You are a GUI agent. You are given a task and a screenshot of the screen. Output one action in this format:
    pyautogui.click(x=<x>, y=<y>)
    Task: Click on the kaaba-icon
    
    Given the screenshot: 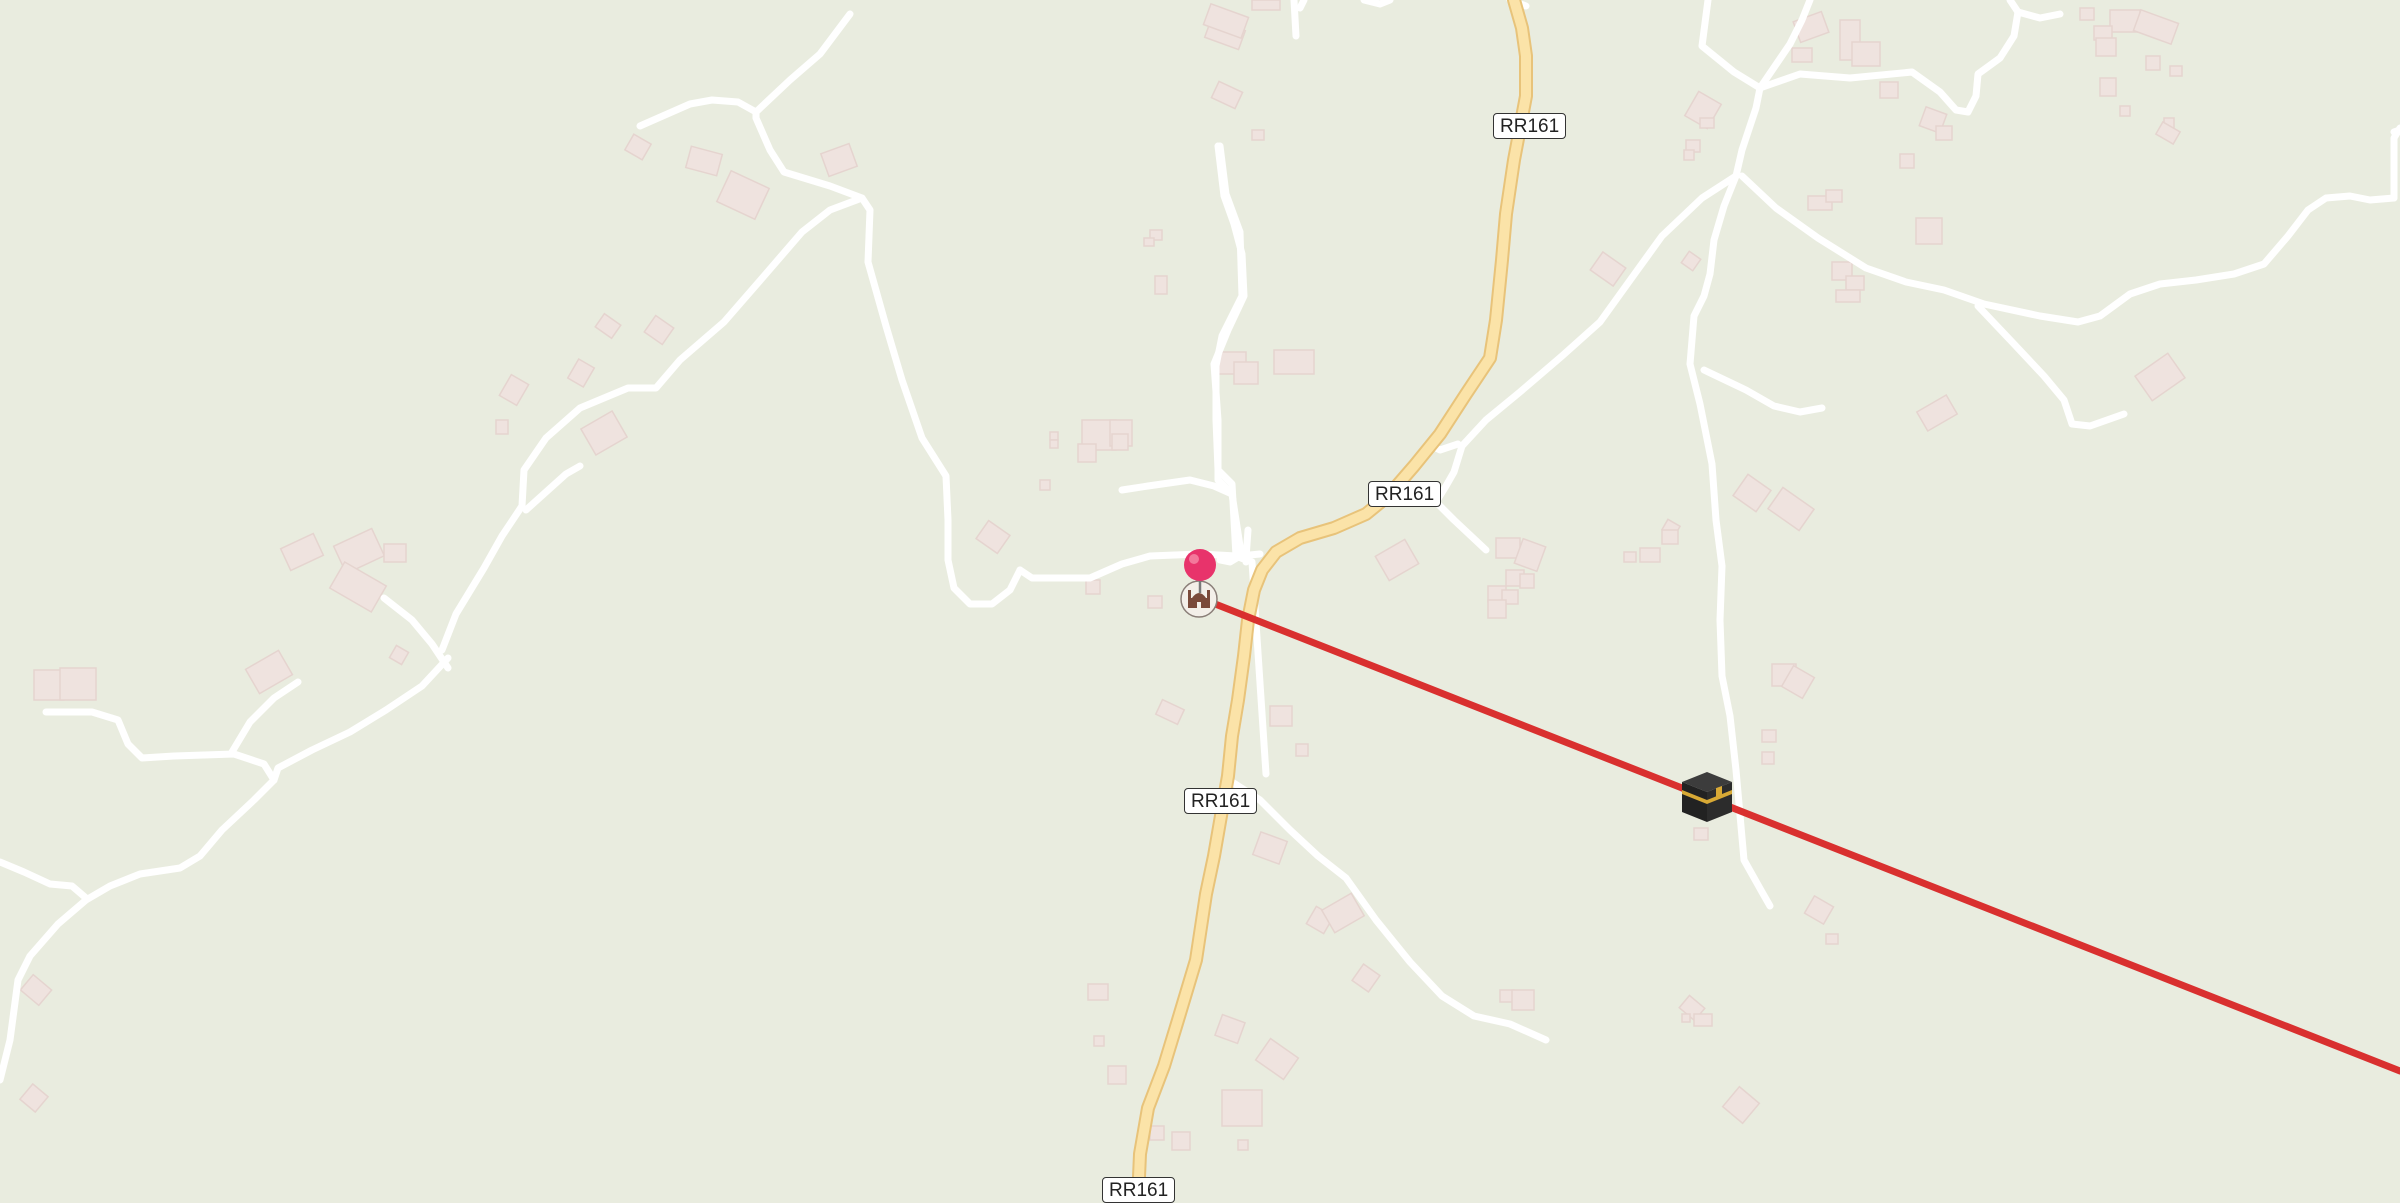 What is the action you would take?
    pyautogui.click(x=1707, y=797)
    